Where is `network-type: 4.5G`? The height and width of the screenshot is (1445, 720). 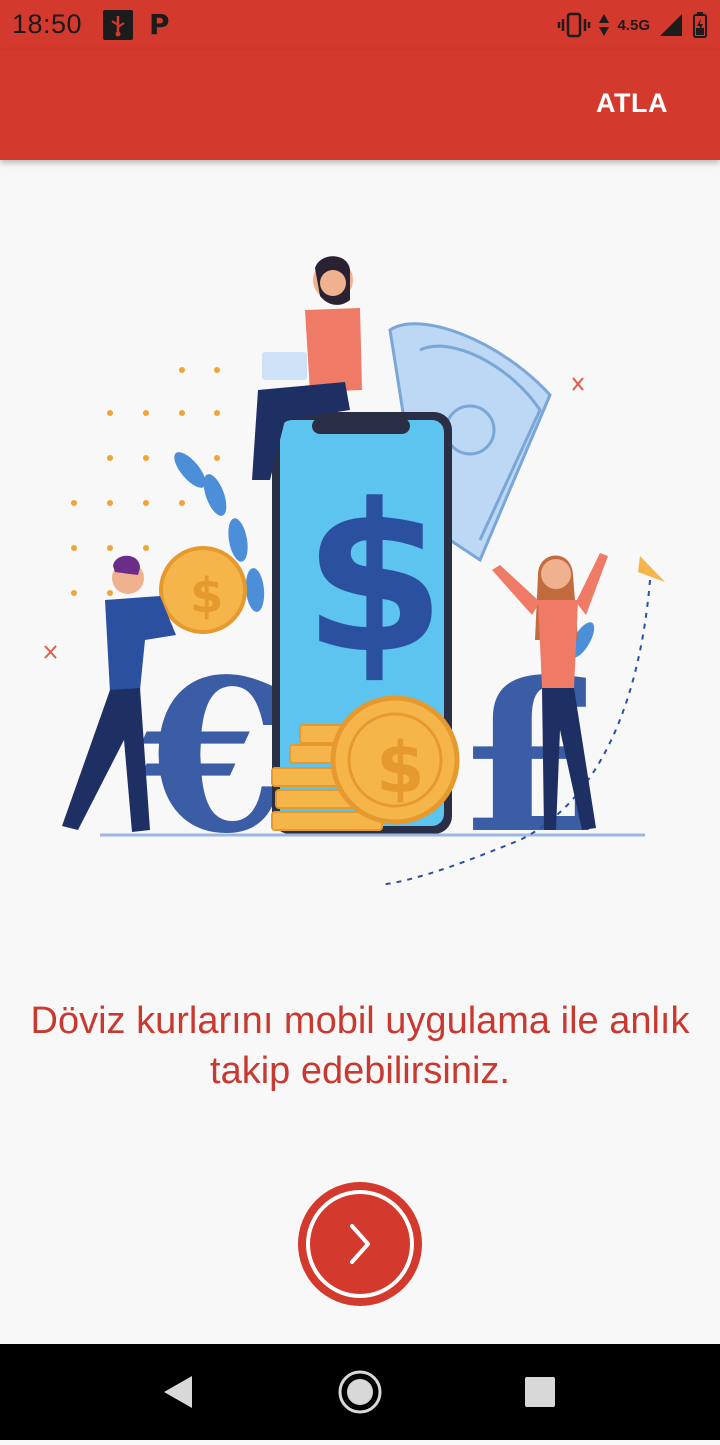 network-type: 4.5G is located at coordinates (633, 25).